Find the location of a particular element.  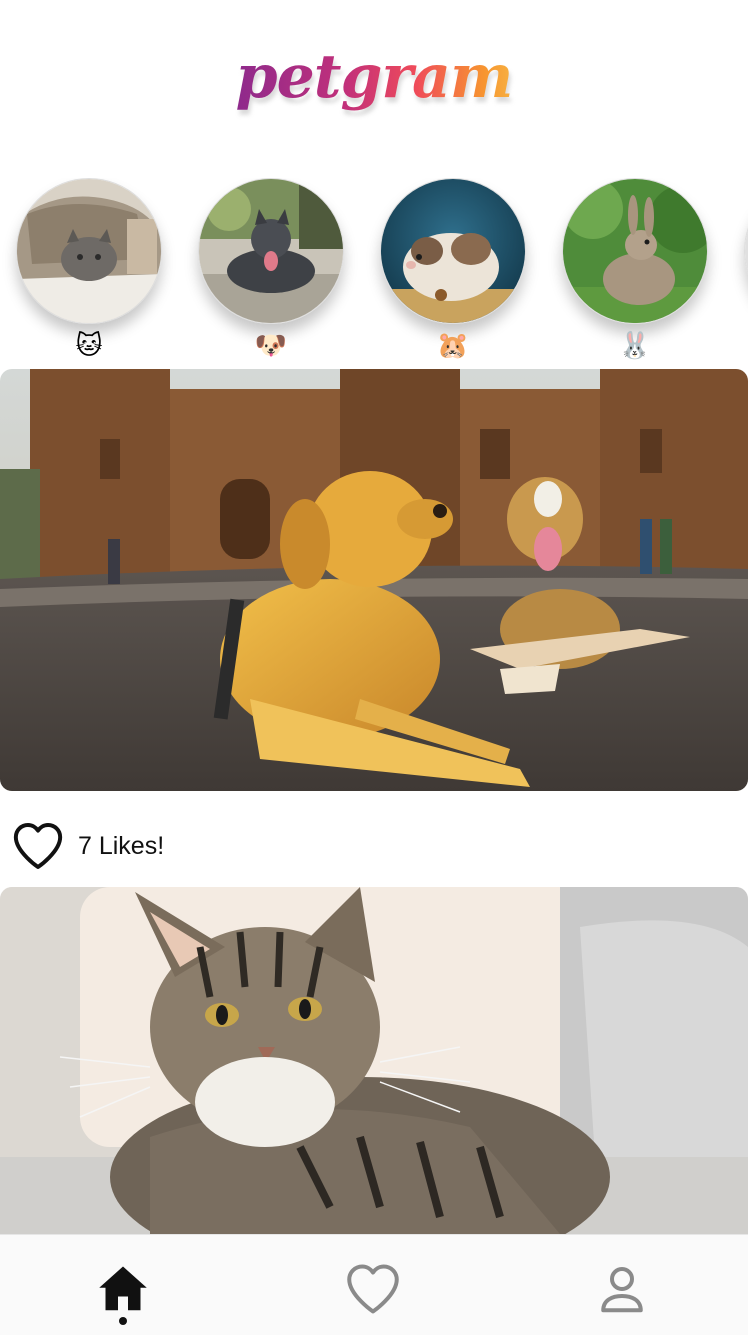

heart-icon is located at coordinates (373, 1289).